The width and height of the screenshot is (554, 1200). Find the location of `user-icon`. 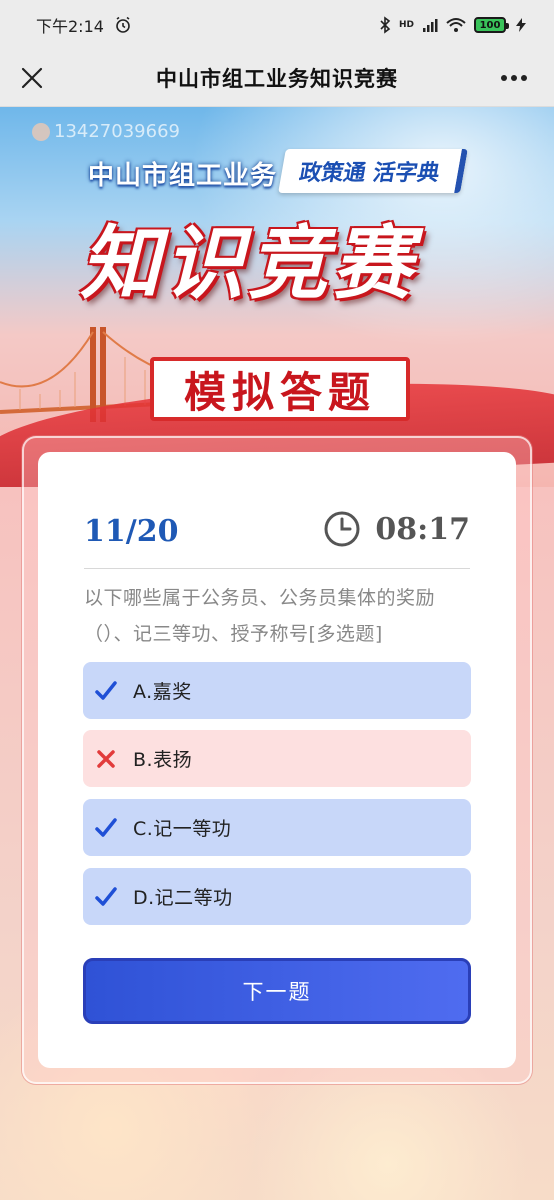

user-icon is located at coordinates (41, 131).